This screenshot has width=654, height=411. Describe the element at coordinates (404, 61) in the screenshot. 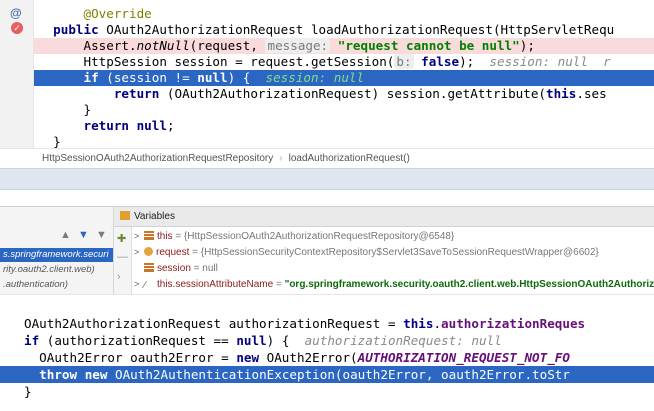

I see `parameter-hint: b:` at that location.